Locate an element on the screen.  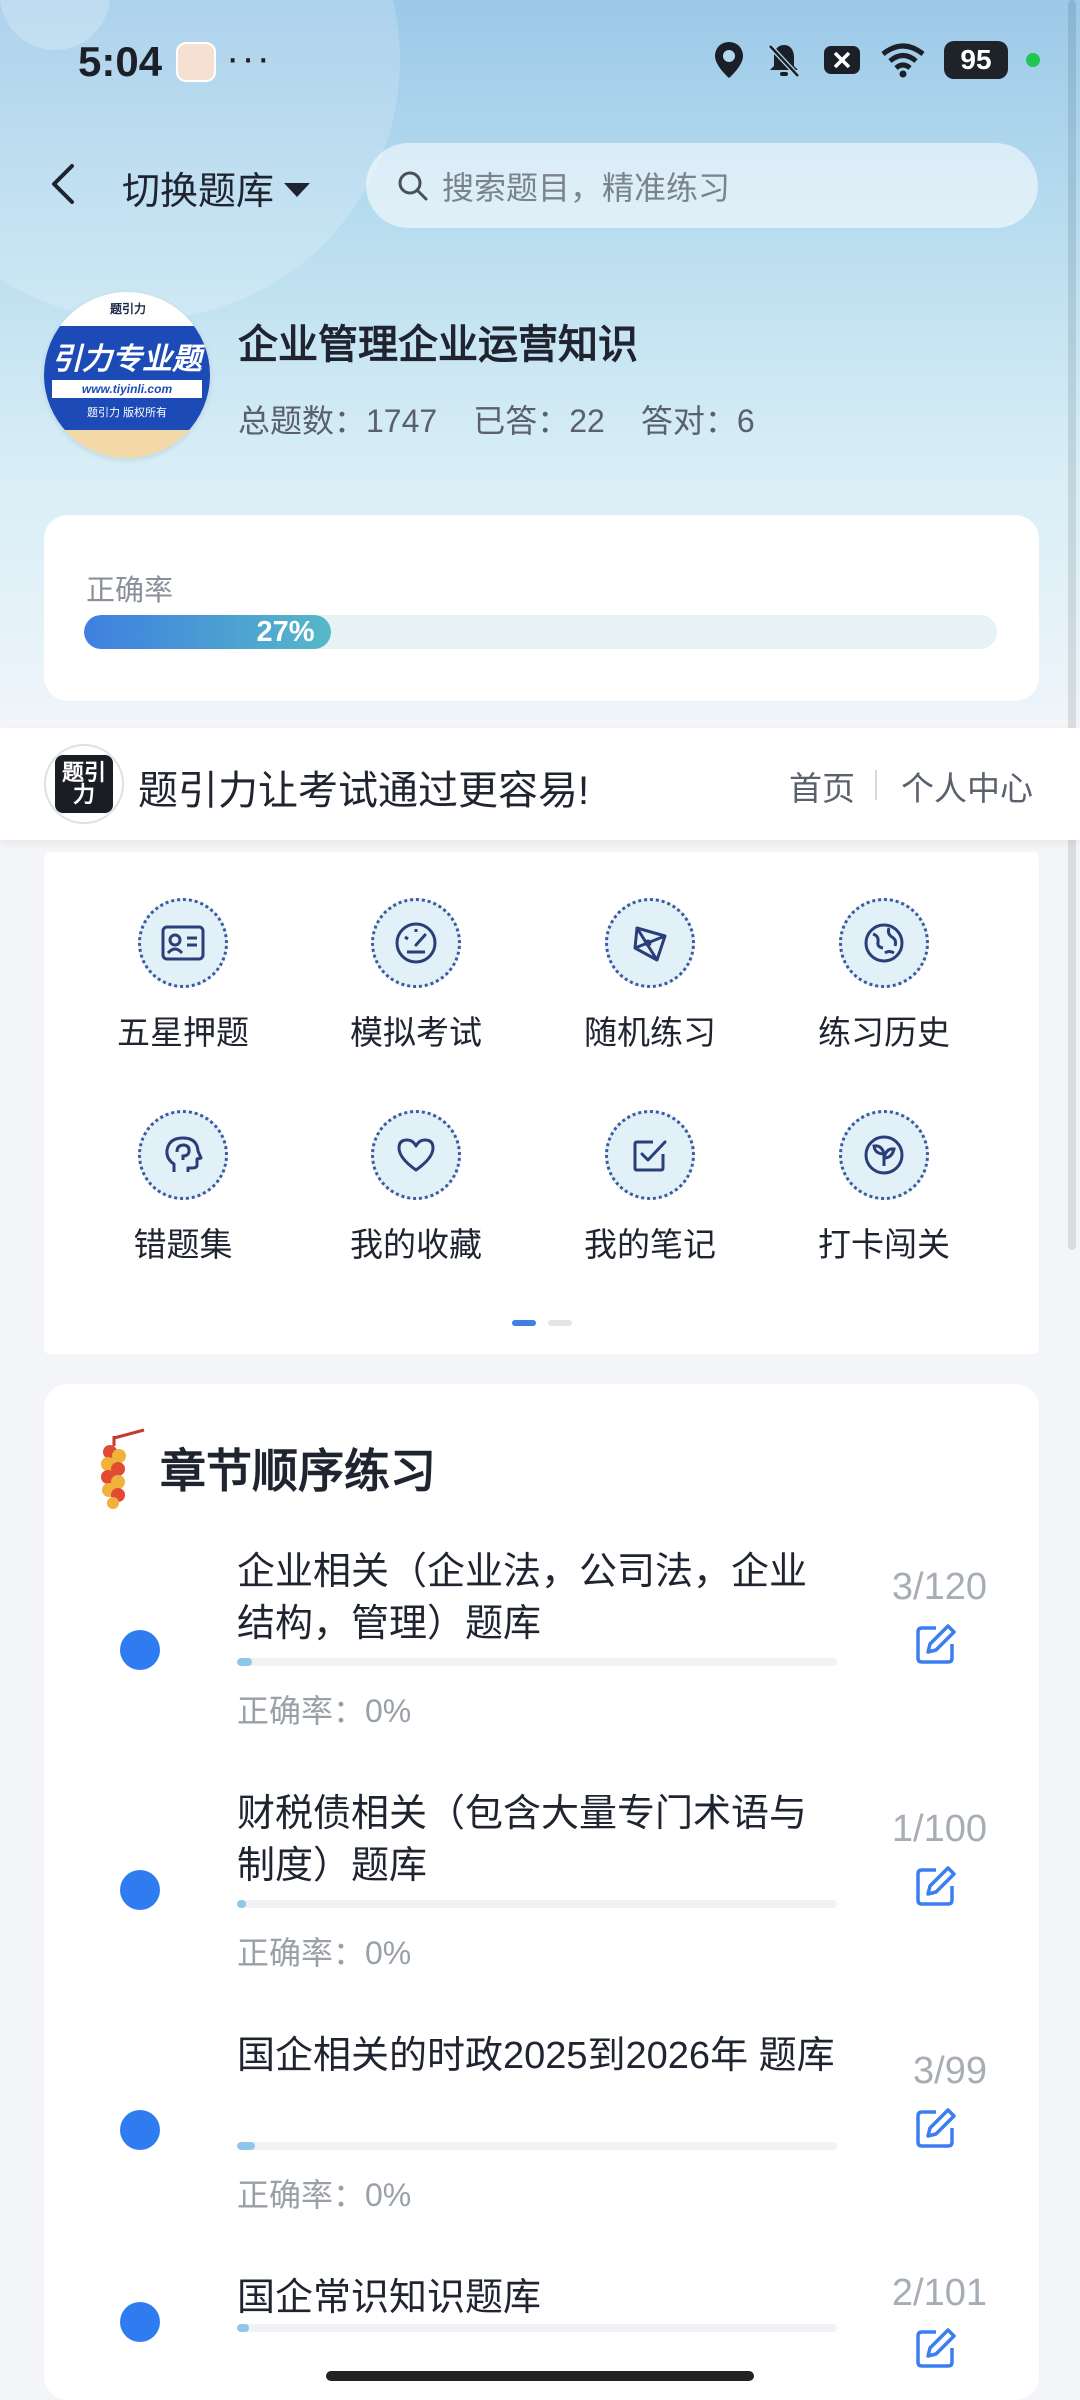
feature-label: 模拟考试 is located at coordinates (416, 1032).